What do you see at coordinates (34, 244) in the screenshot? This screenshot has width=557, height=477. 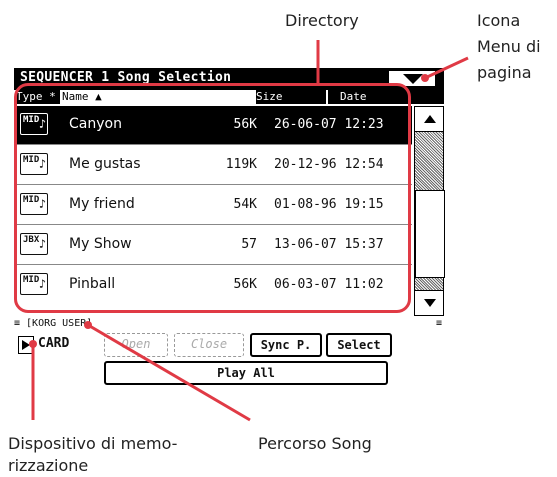 I see `jukebox-file-icon: JBX ♪` at bounding box center [34, 244].